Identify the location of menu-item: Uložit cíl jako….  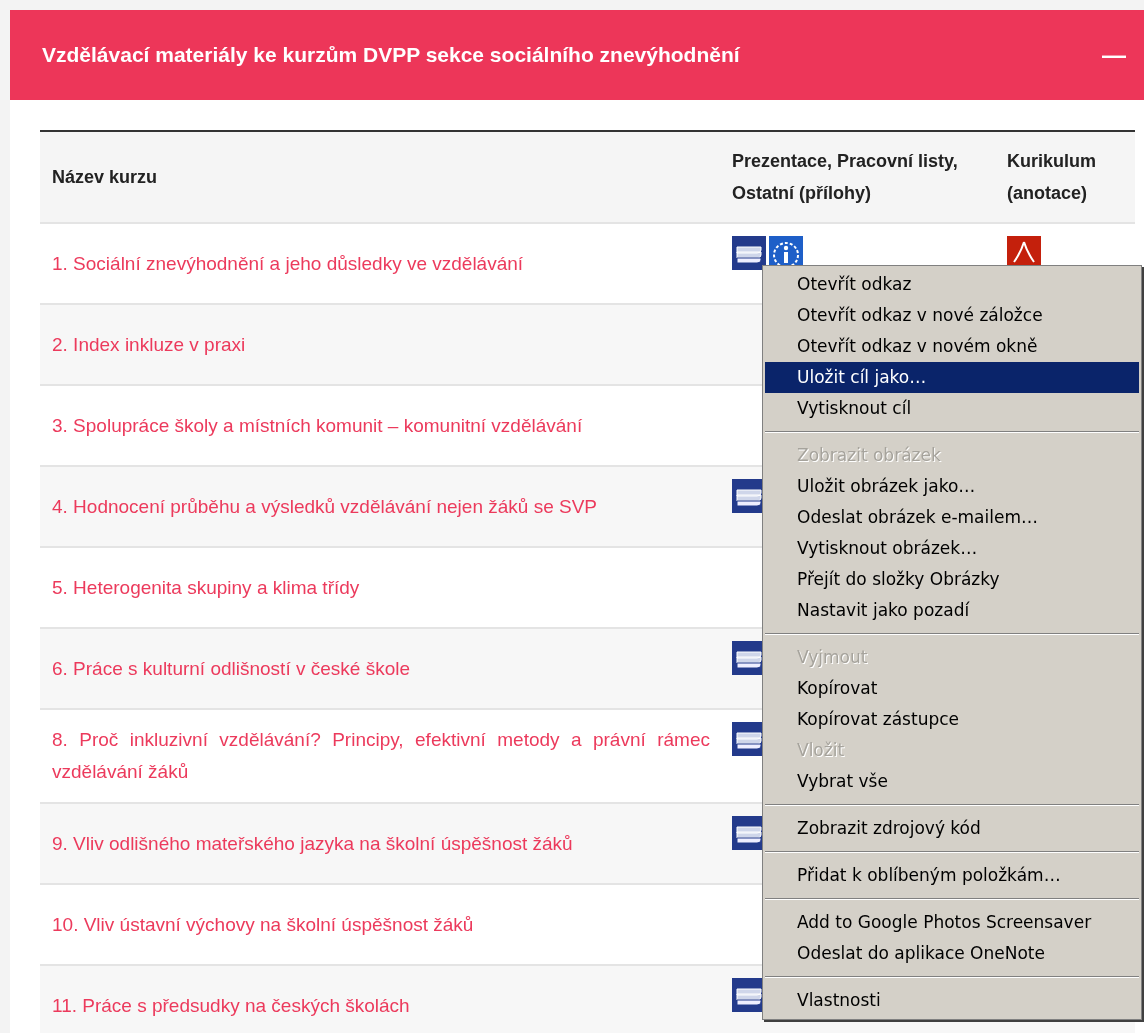
(952, 377).